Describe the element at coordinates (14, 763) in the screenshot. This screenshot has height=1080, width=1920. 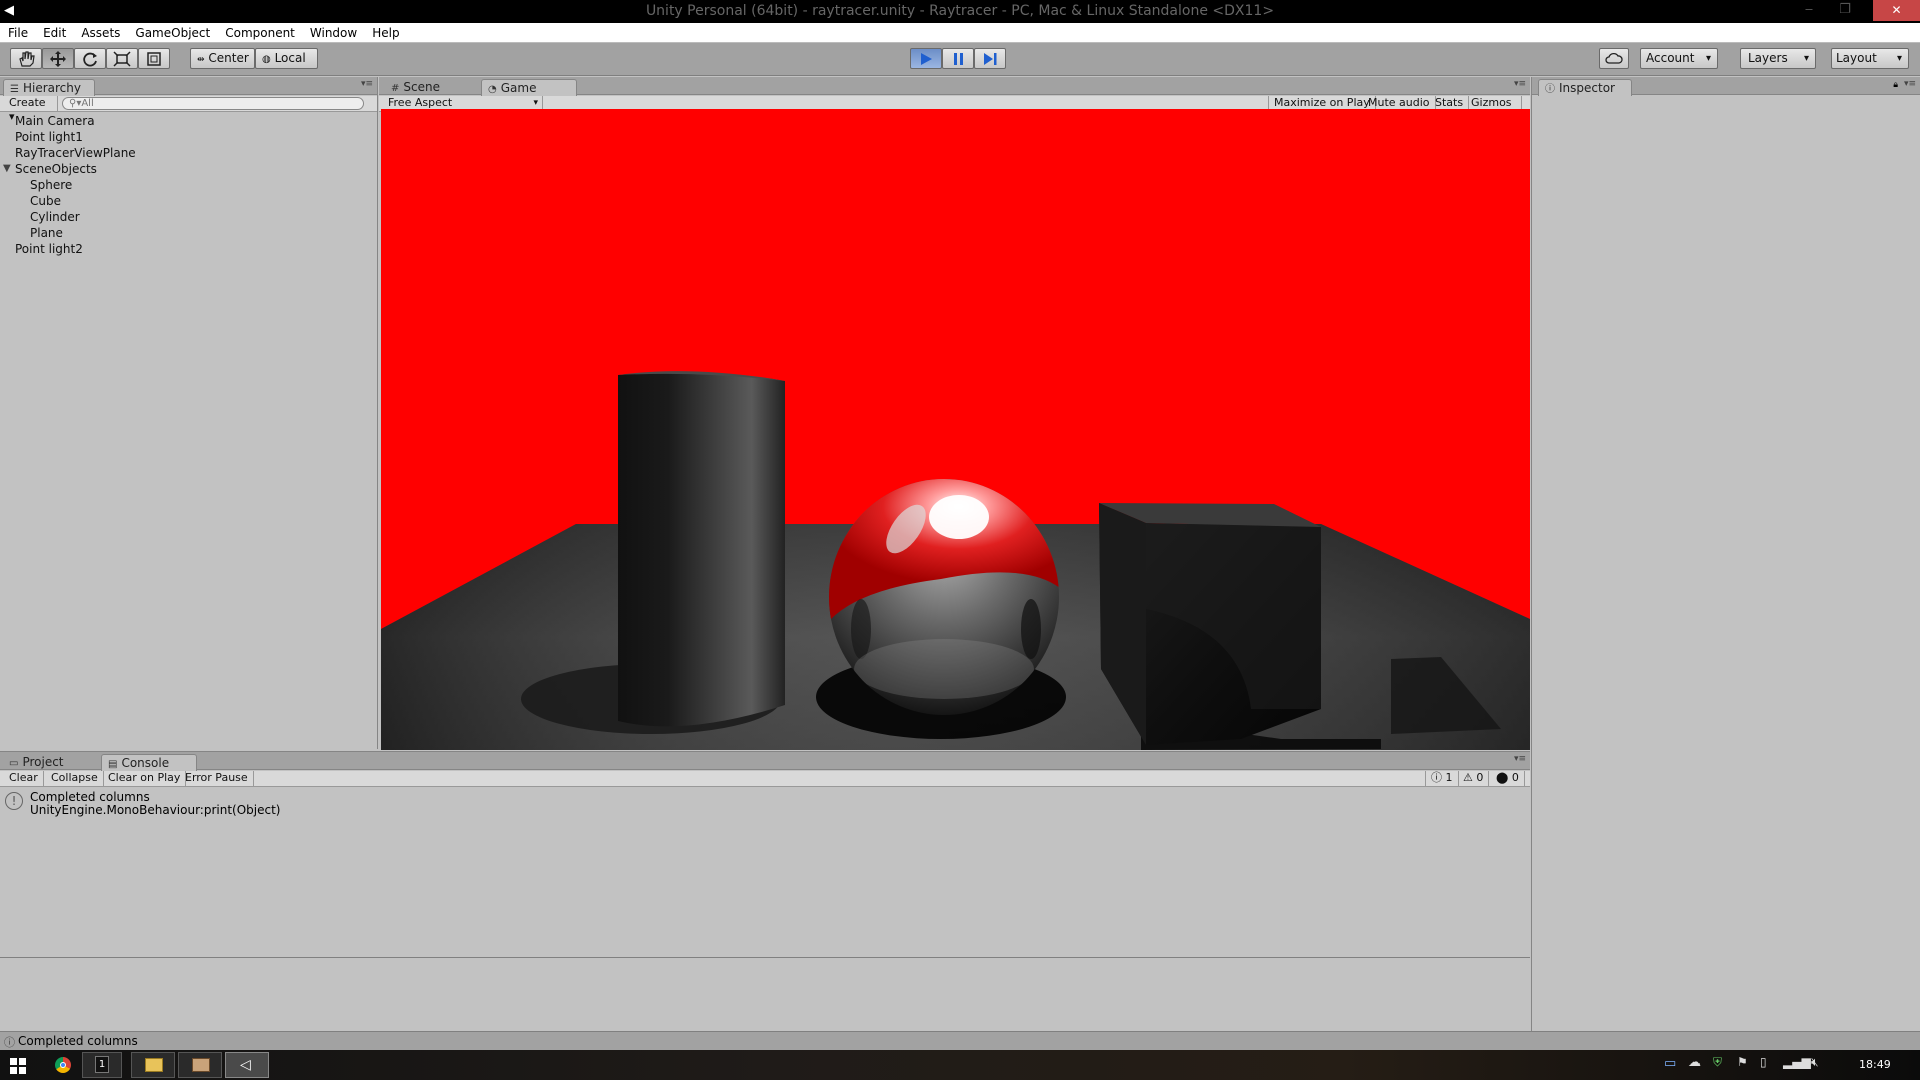
I see `folder-icon: ▭` at that location.